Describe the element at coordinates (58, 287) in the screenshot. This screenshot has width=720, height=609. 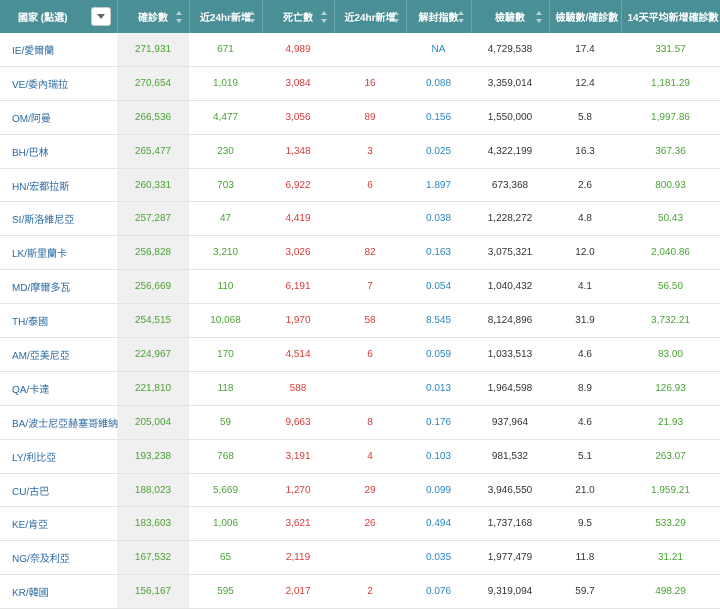
I see `country-link: MD/摩爾多瓦` at that location.